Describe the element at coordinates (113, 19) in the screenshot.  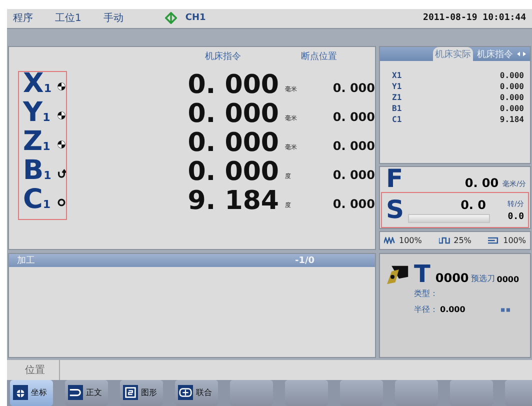
I see `mode-label: 手动` at that location.